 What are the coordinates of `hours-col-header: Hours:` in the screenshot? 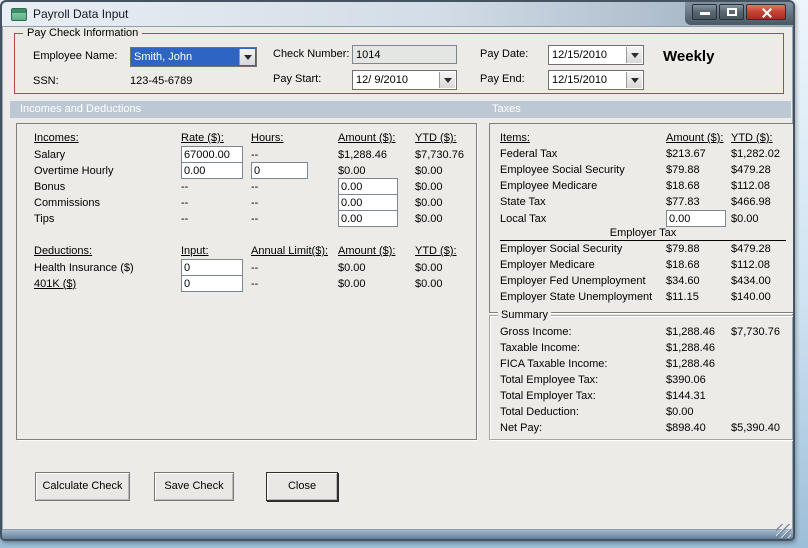 It's located at (267, 138).